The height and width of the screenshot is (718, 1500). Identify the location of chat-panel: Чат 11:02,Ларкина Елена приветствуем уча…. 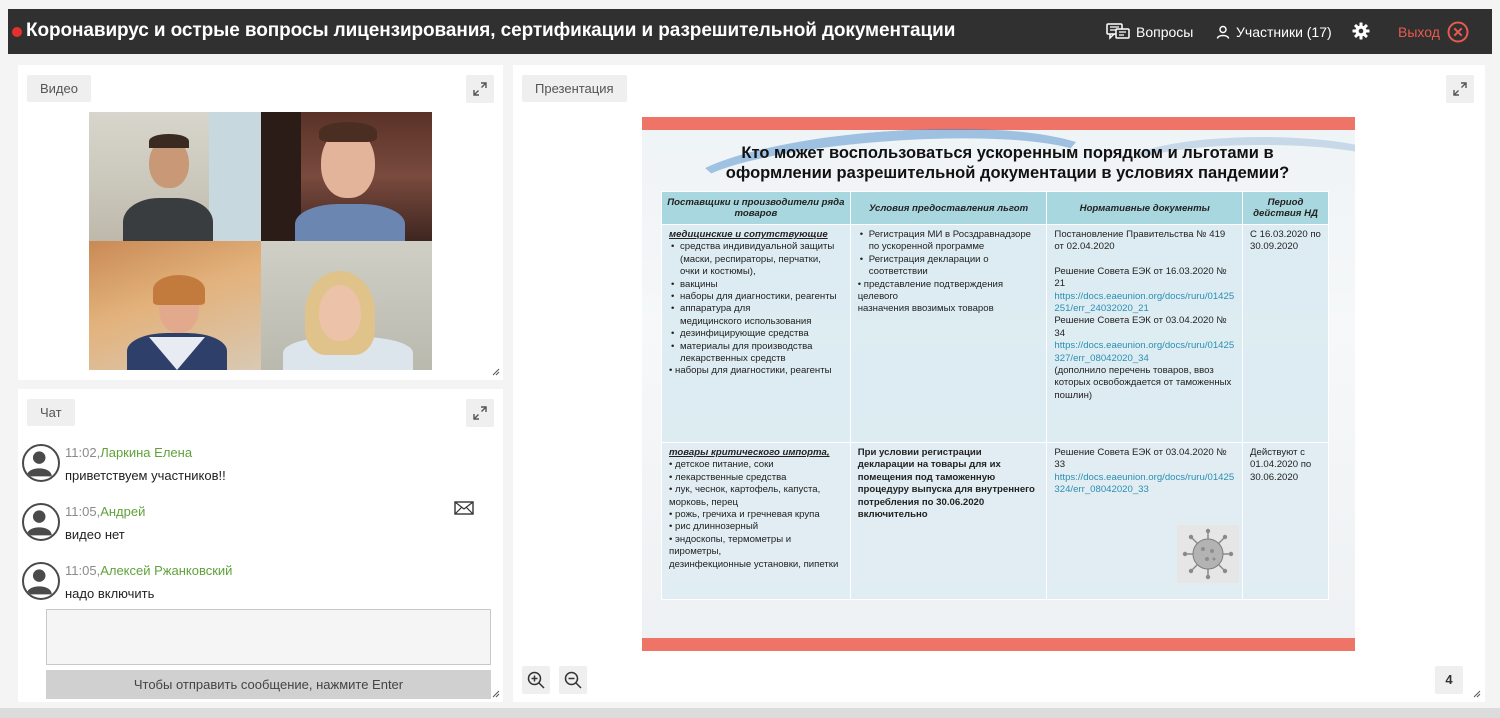
(260, 545).